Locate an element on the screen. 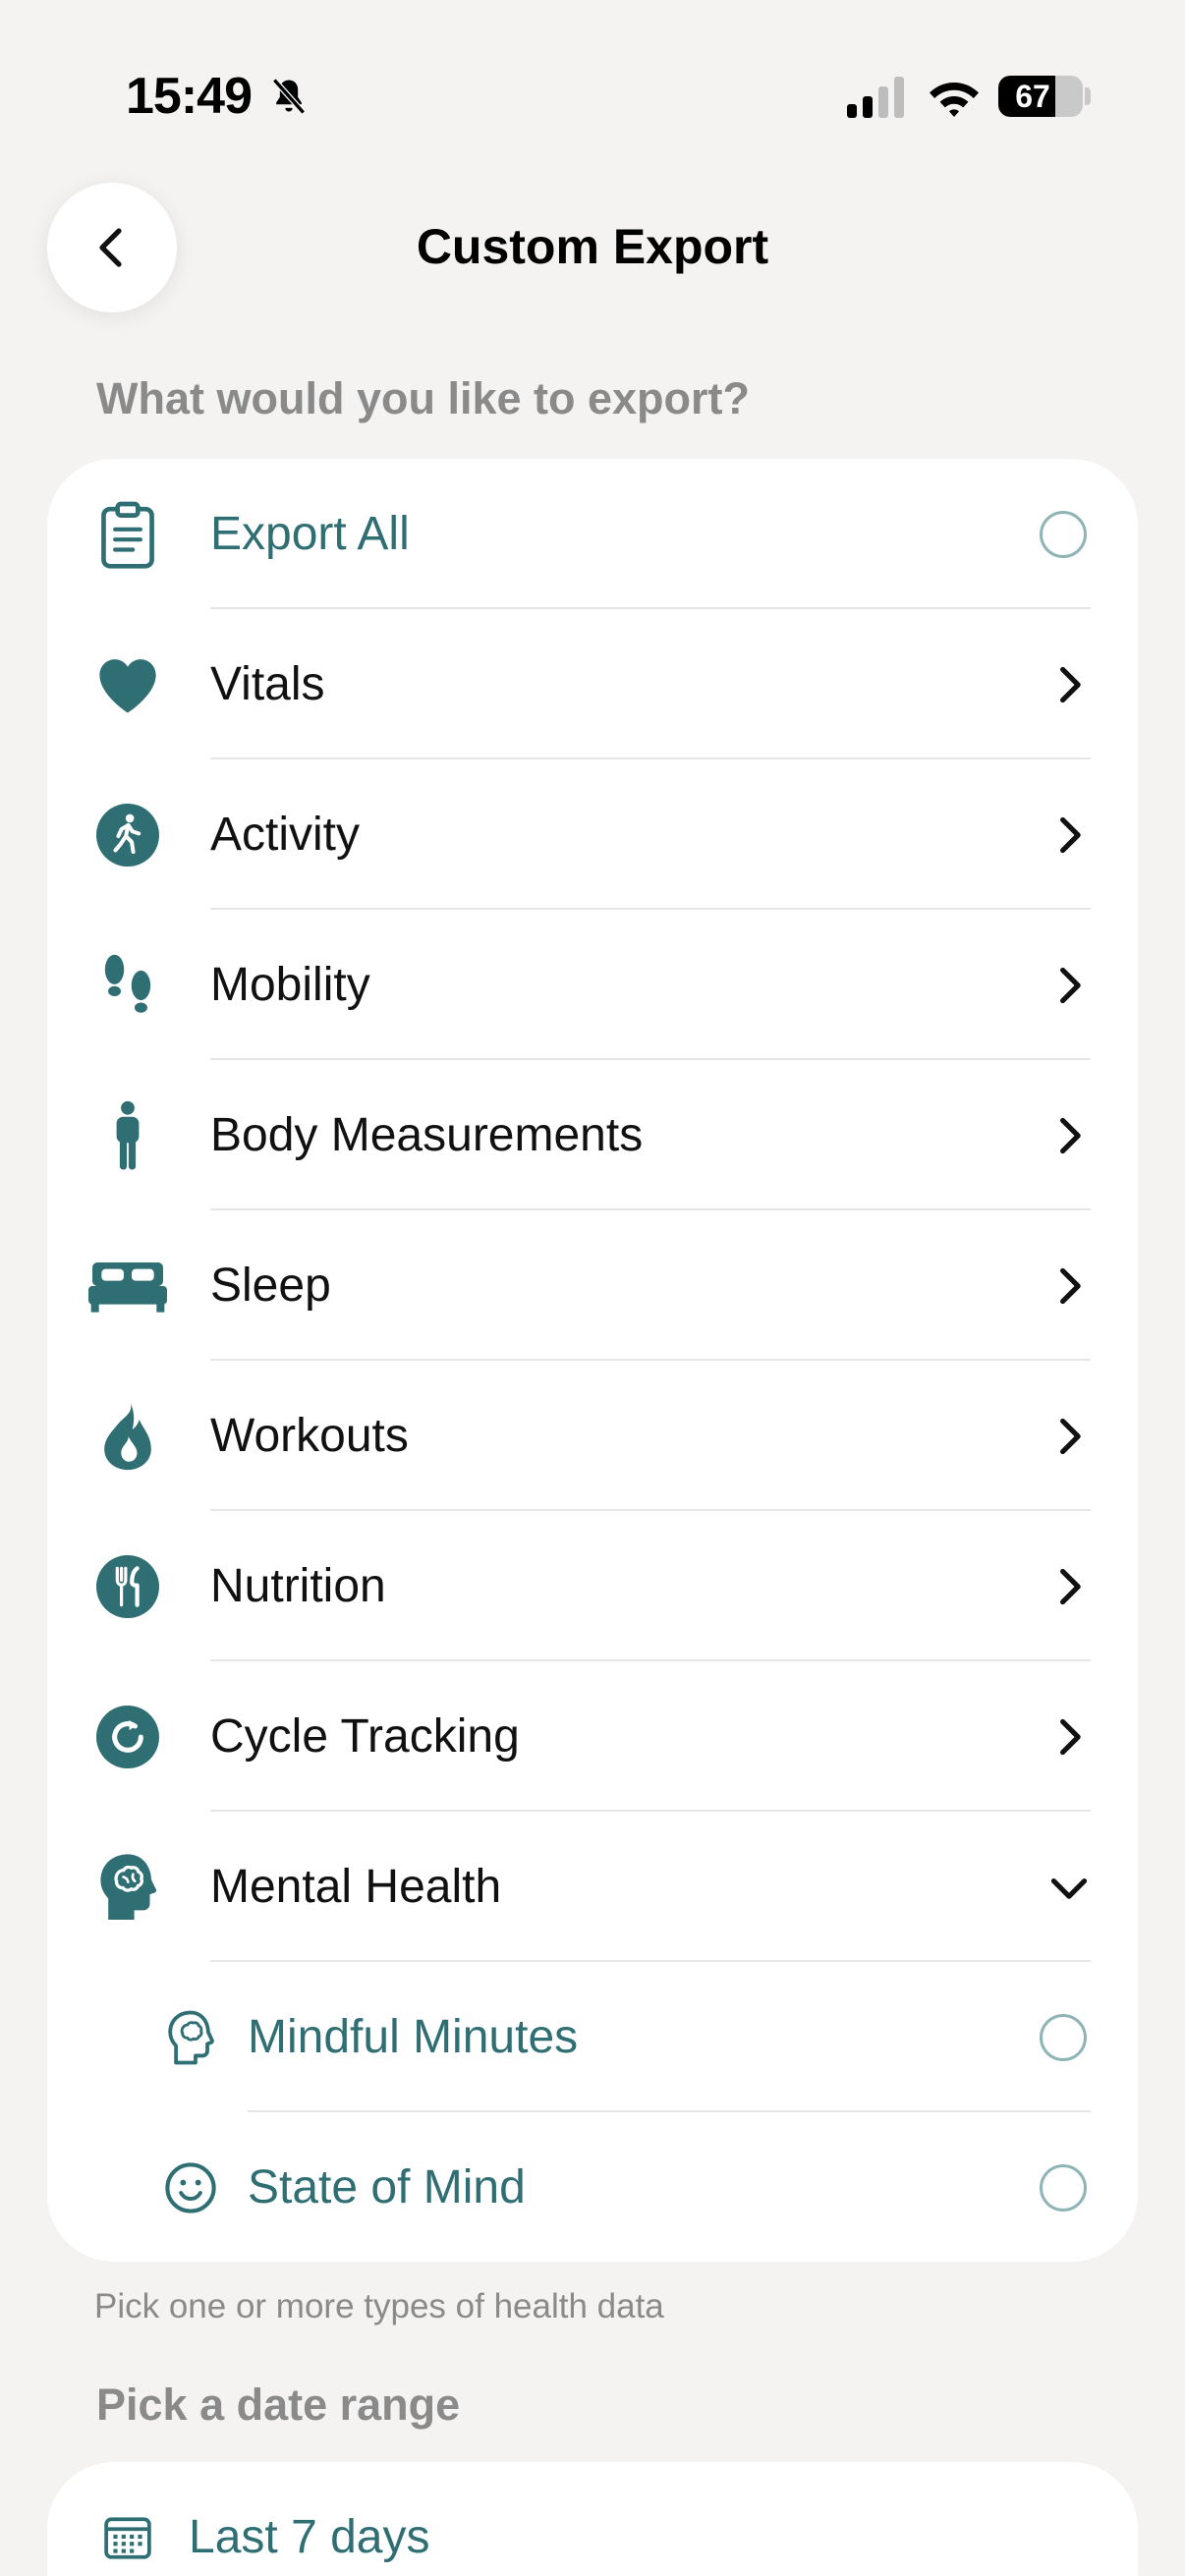 This screenshot has width=1185, height=2576. person-icon is located at coordinates (128, 1135).